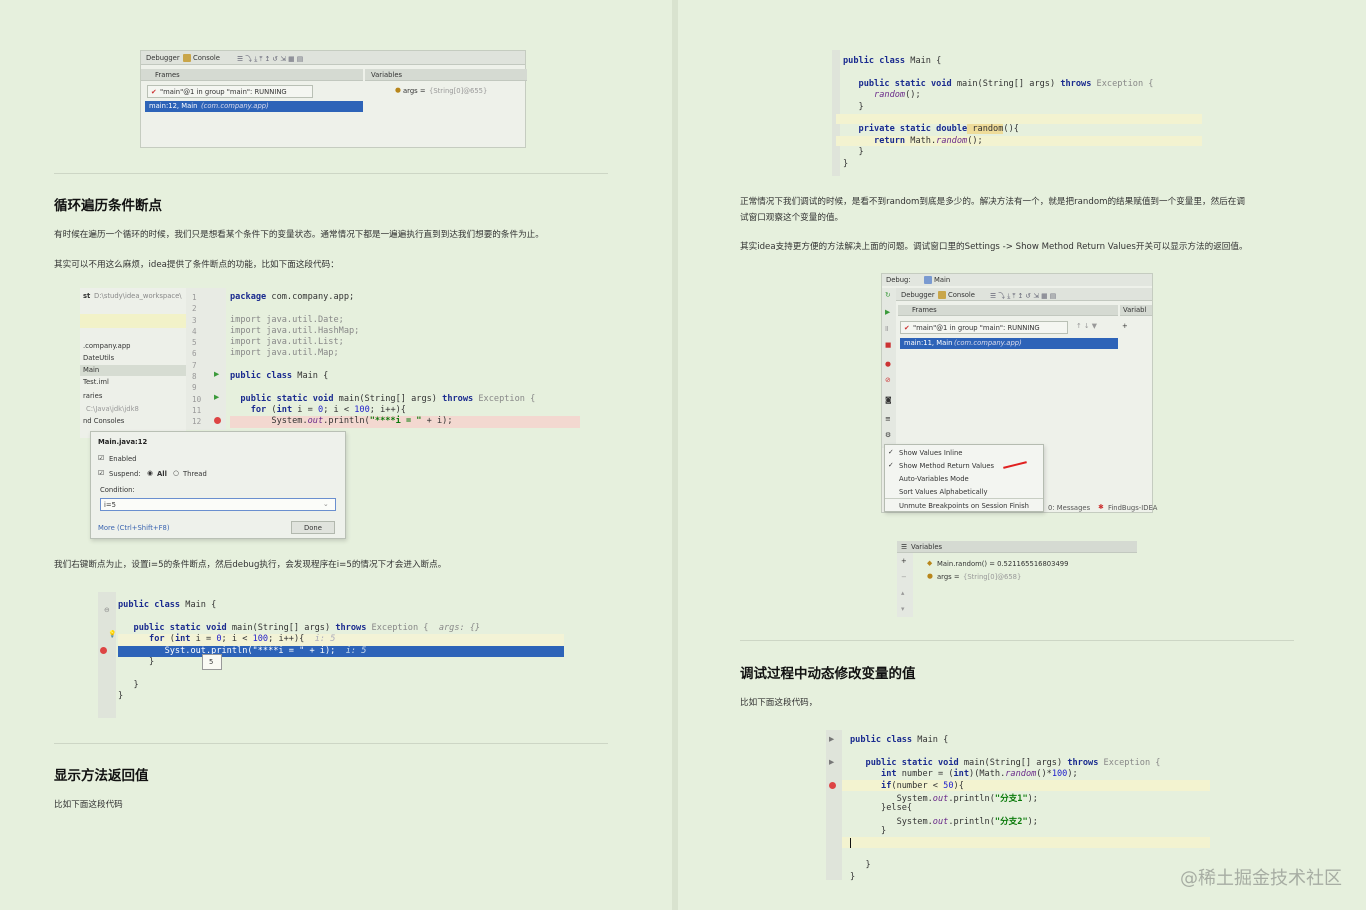  Describe the element at coordinates (905, 585) in the screenshot. I see `variables-side-toolbar: + − ▴ ▾` at that location.